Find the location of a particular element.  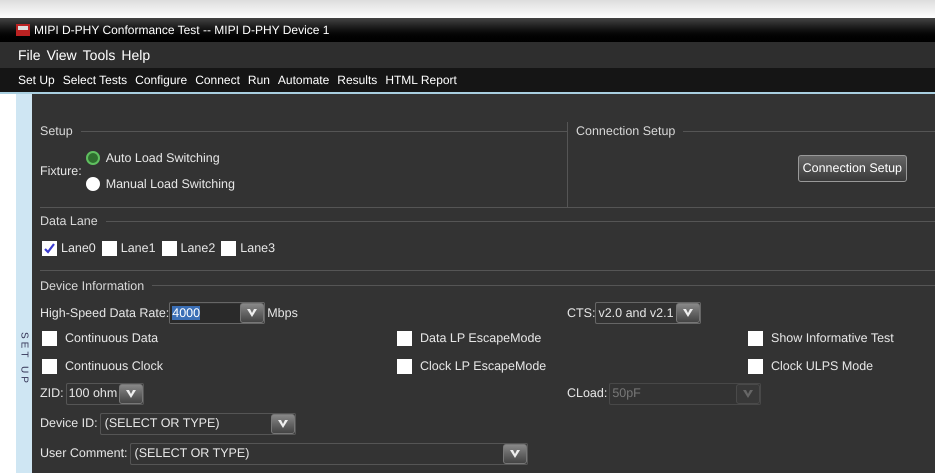

checkbox-label: Data LP EscapeMode is located at coordinates (481, 339).